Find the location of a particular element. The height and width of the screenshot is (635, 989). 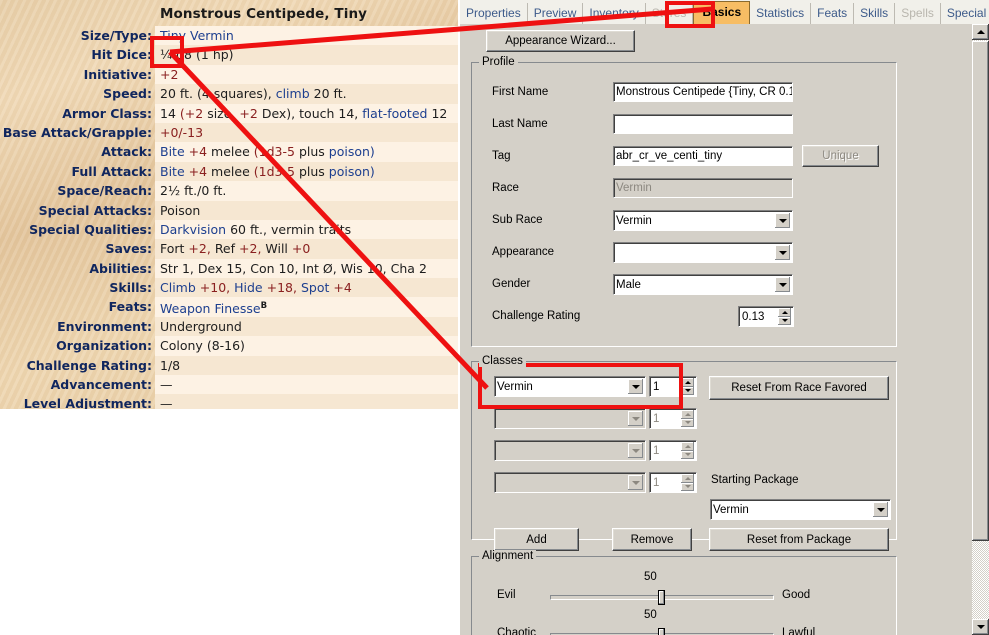

stat-row-label: Special Attacks: is located at coordinates (95, 210).